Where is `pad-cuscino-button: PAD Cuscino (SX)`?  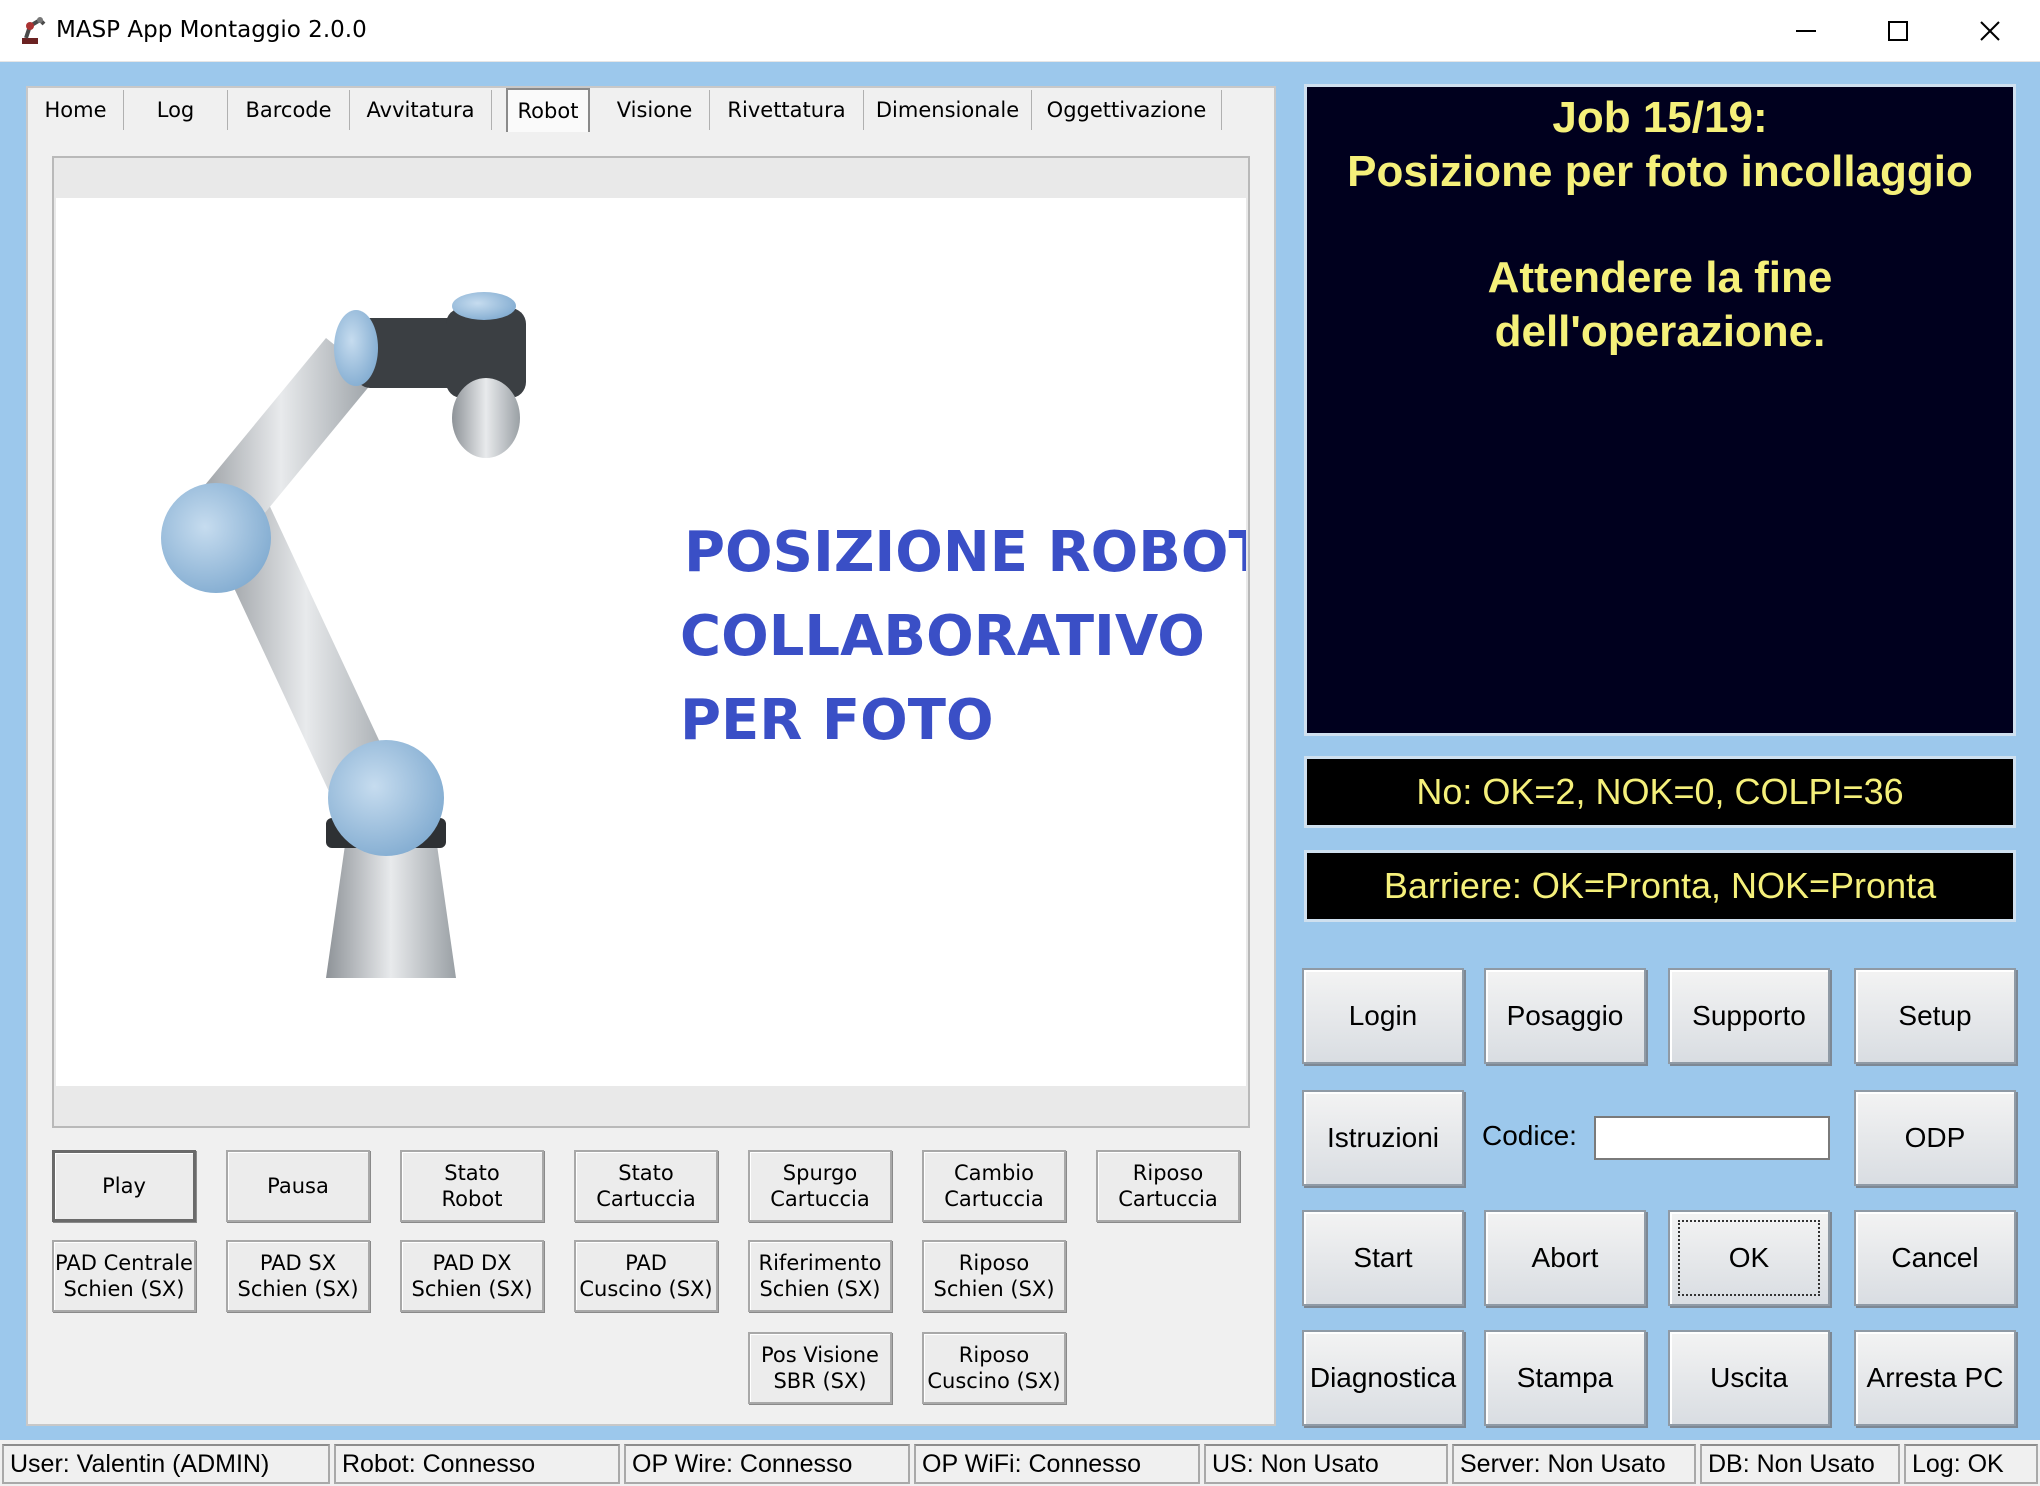 pad-cuscino-button: PAD Cuscino (SX) is located at coordinates (646, 1276).